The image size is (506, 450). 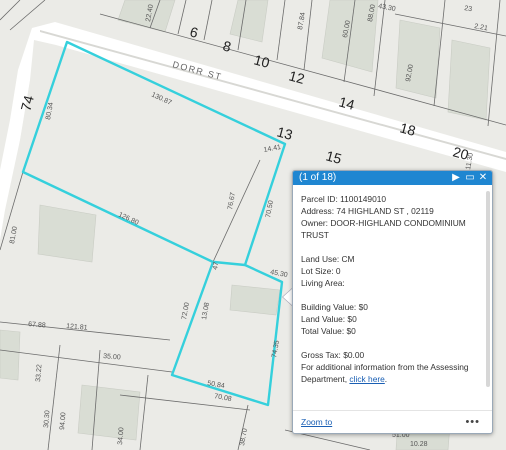 What do you see at coordinates (483, 178) in the screenshot?
I see `close-icon: ✕` at bounding box center [483, 178].